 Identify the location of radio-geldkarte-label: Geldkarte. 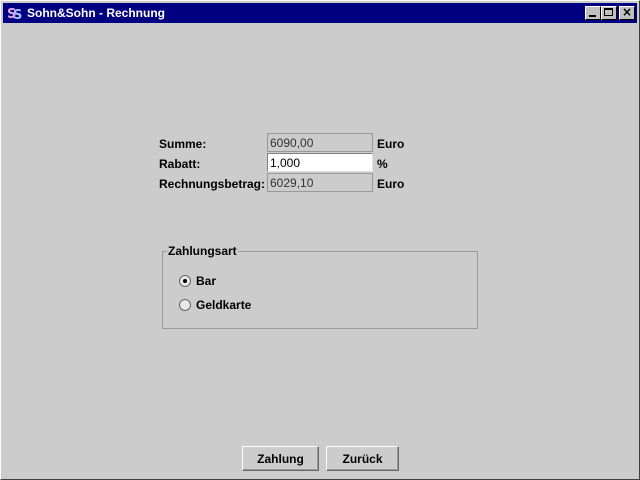
(223, 305).